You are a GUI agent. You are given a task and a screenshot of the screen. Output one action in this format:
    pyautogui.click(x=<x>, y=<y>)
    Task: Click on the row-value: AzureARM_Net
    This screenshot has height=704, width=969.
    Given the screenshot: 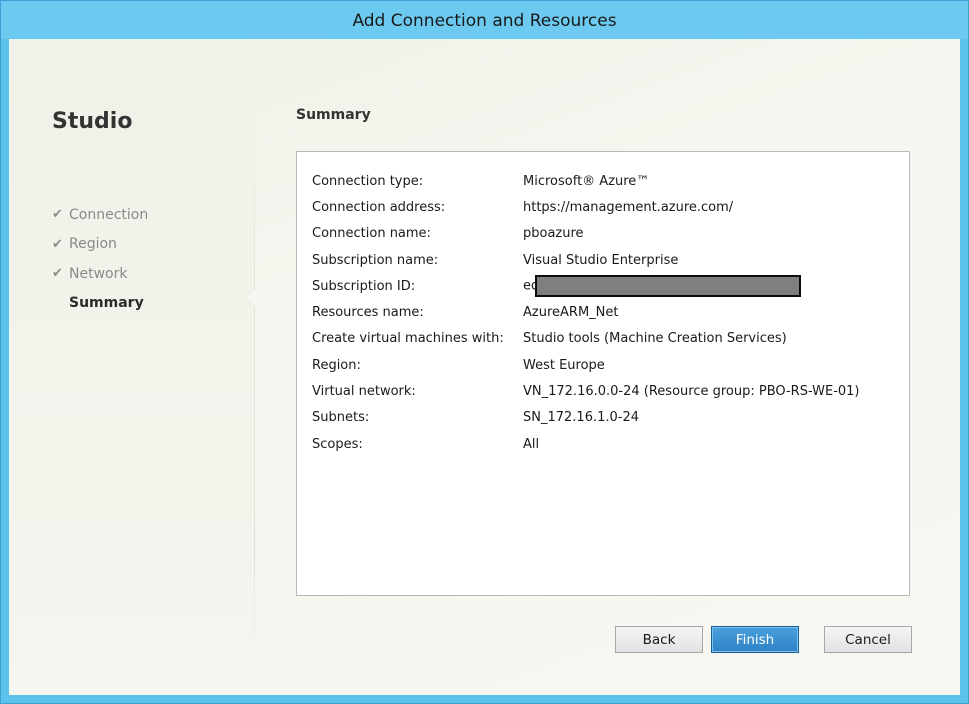 What is the action you would take?
    pyautogui.click(x=571, y=313)
    